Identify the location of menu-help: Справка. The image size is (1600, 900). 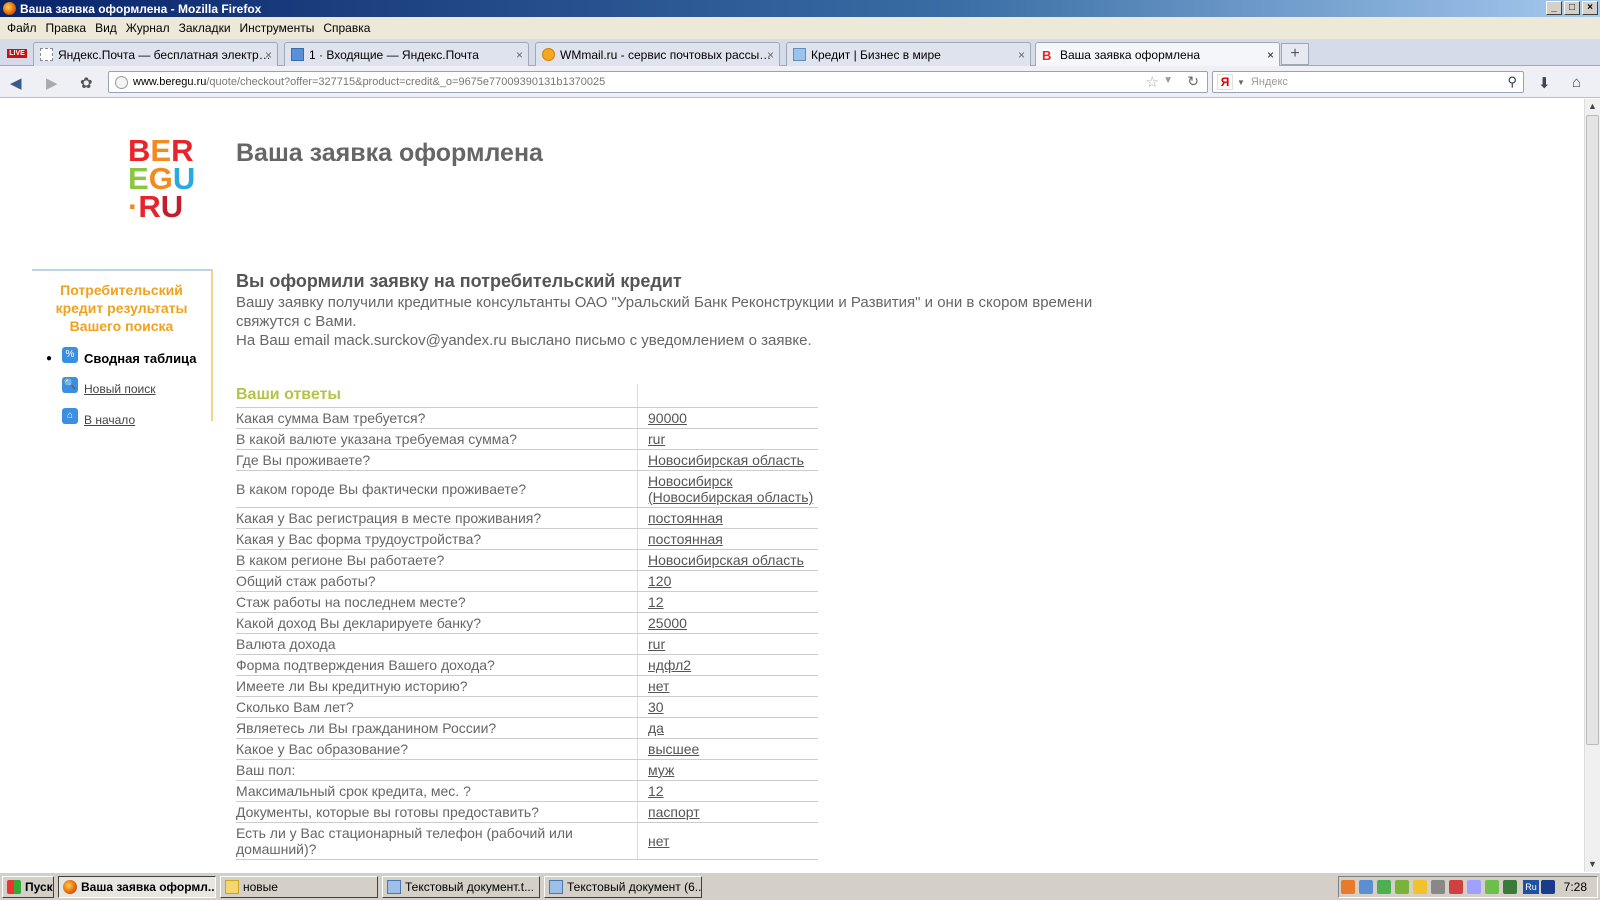
(346, 28).